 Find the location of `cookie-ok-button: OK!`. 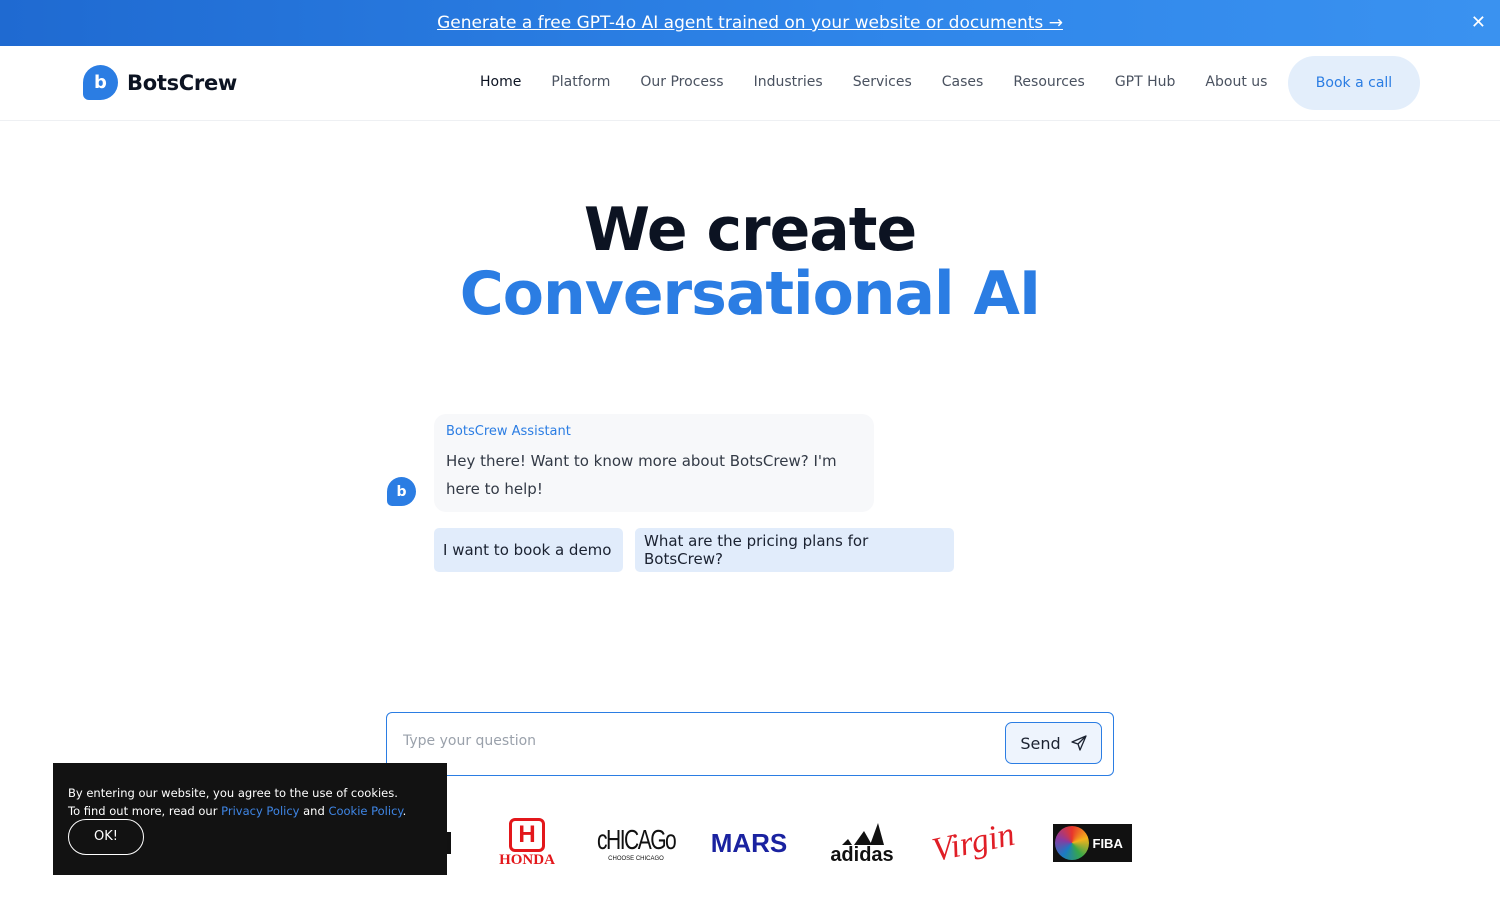

cookie-ok-button: OK! is located at coordinates (106, 837).